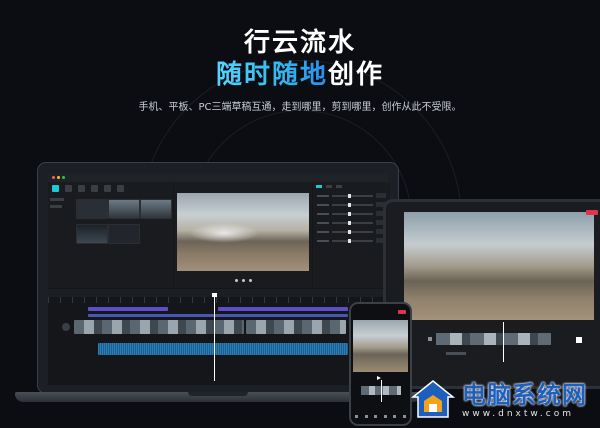 The image size is (600, 428). Describe the element at coordinates (214, 337) in the screenshot. I see `timeline-playhead` at that location.